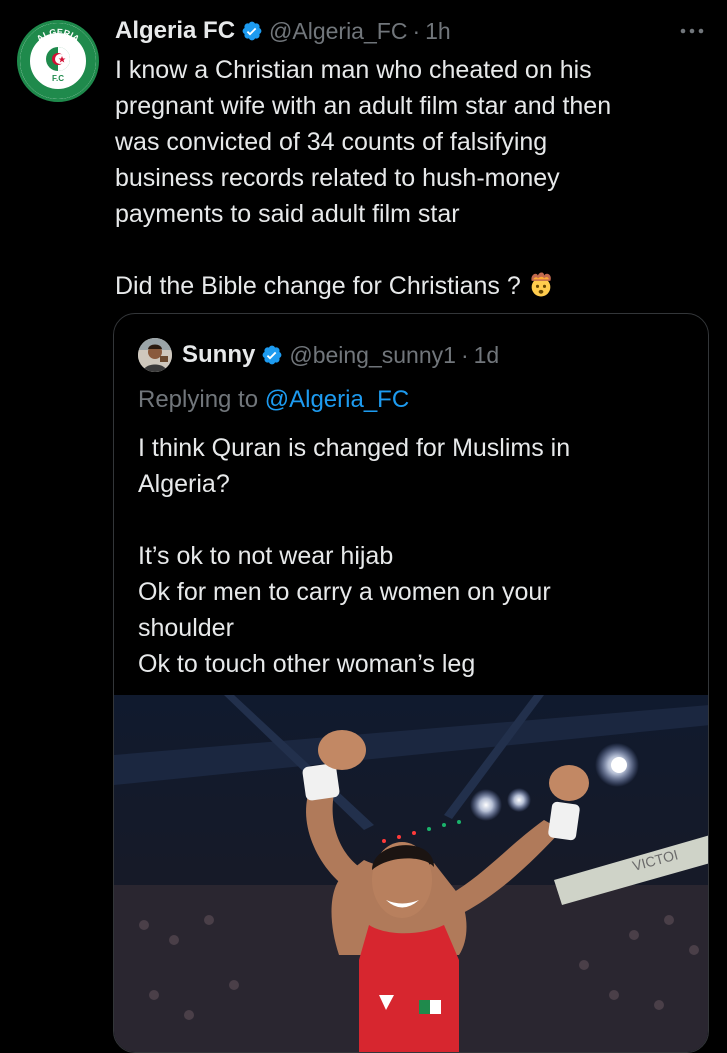  What do you see at coordinates (541, 284) in the screenshot?
I see `exploding-head-icon` at bounding box center [541, 284].